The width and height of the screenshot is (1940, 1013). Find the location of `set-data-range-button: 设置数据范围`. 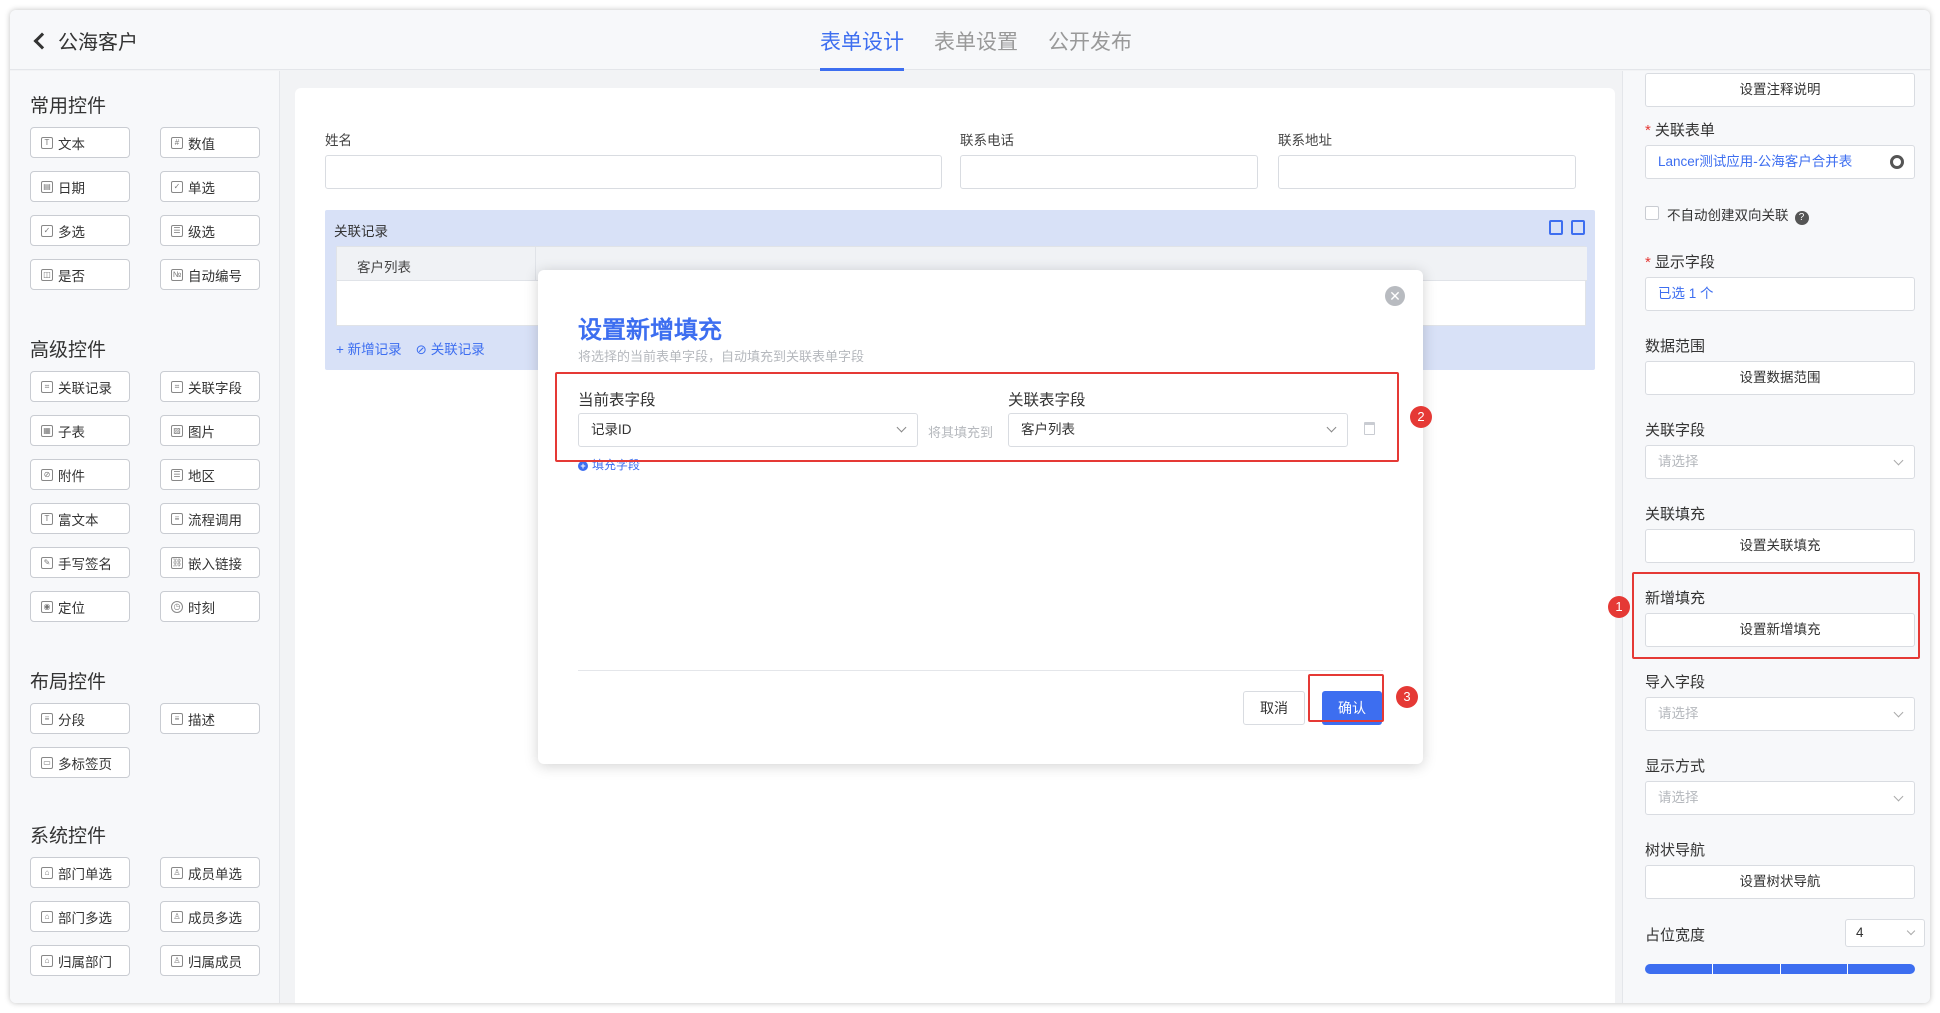

set-data-range-button: 设置数据范围 is located at coordinates (1780, 378).